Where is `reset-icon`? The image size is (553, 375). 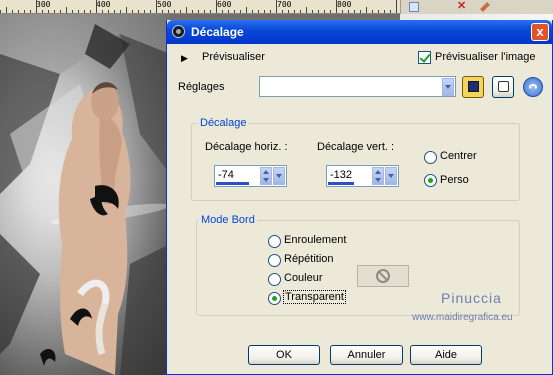 reset-icon is located at coordinates (533, 87).